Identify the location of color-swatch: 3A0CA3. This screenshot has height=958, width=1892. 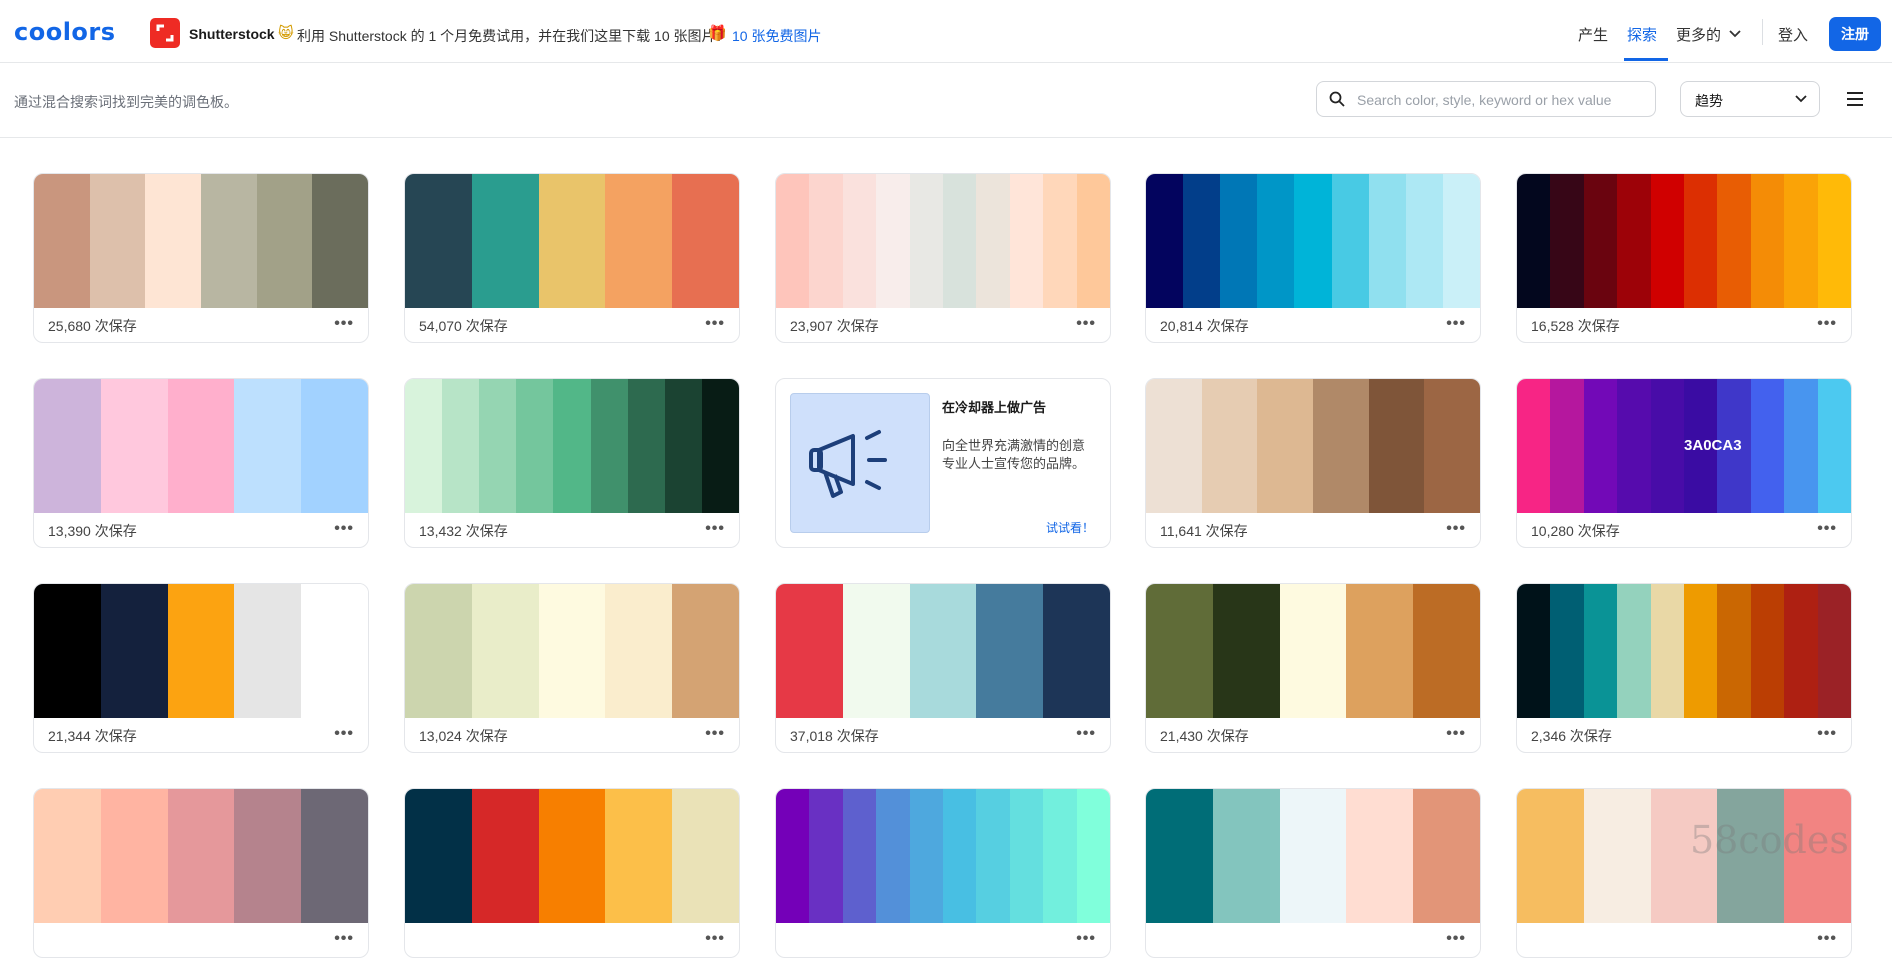
(1713, 446).